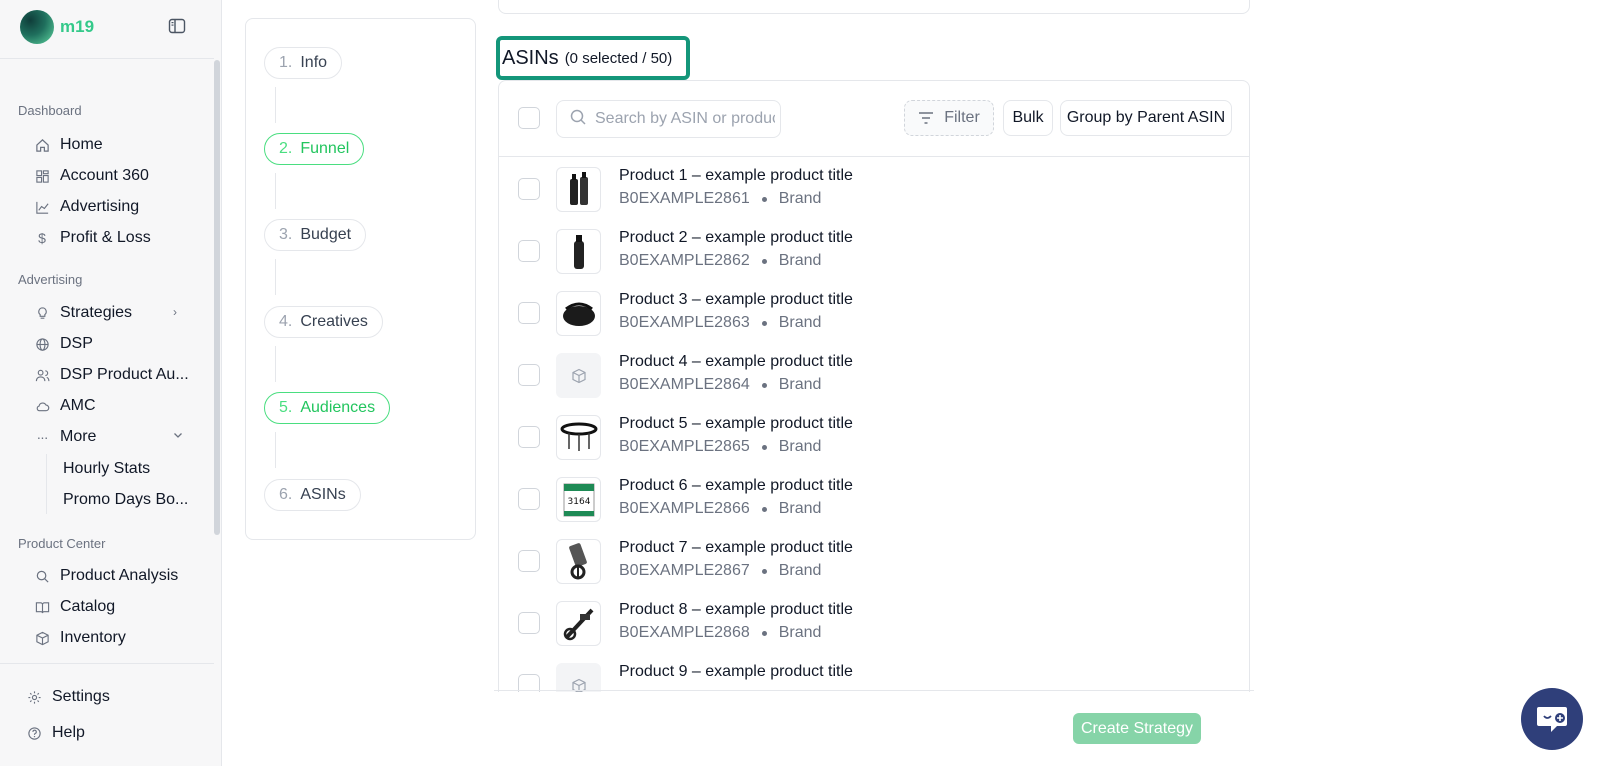  Describe the element at coordinates (81, 696) in the screenshot. I see `sidebar-item-label: Settings` at that location.